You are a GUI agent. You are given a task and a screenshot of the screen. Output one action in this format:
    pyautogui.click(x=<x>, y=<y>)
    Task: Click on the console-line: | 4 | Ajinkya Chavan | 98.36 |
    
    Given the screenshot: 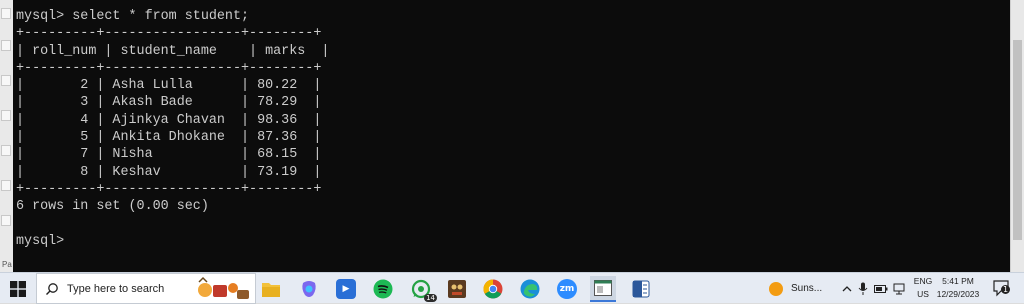 What is the action you would take?
    pyautogui.click(x=169, y=120)
    